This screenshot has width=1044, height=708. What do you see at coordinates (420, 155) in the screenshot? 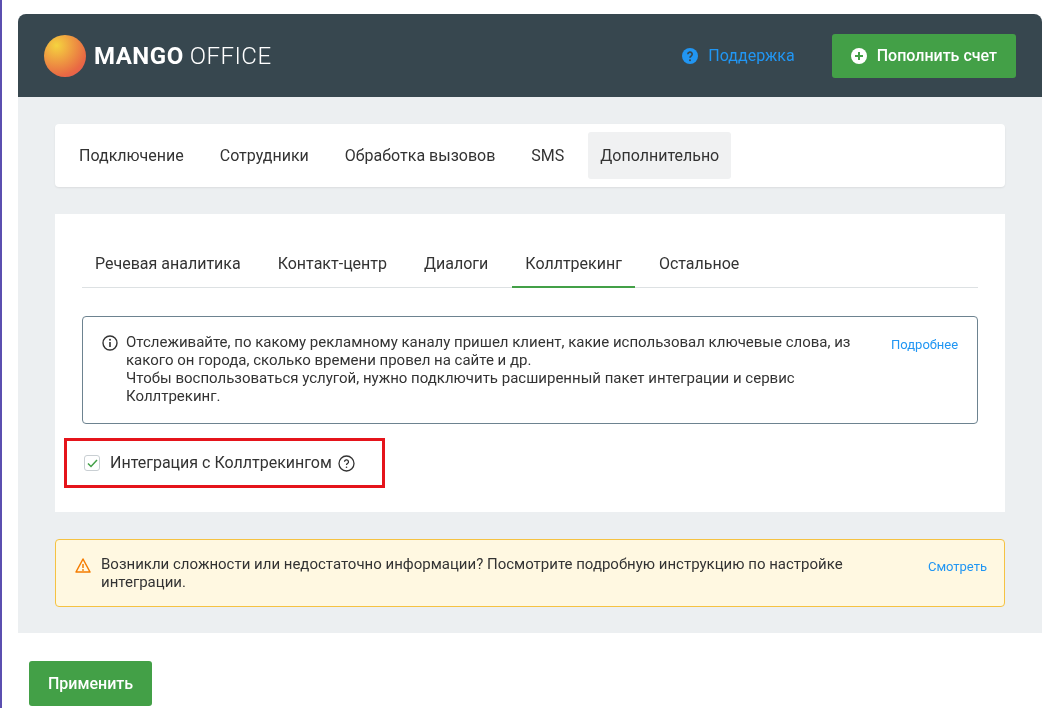
I see `main-tab: Обработка вызовов` at bounding box center [420, 155].